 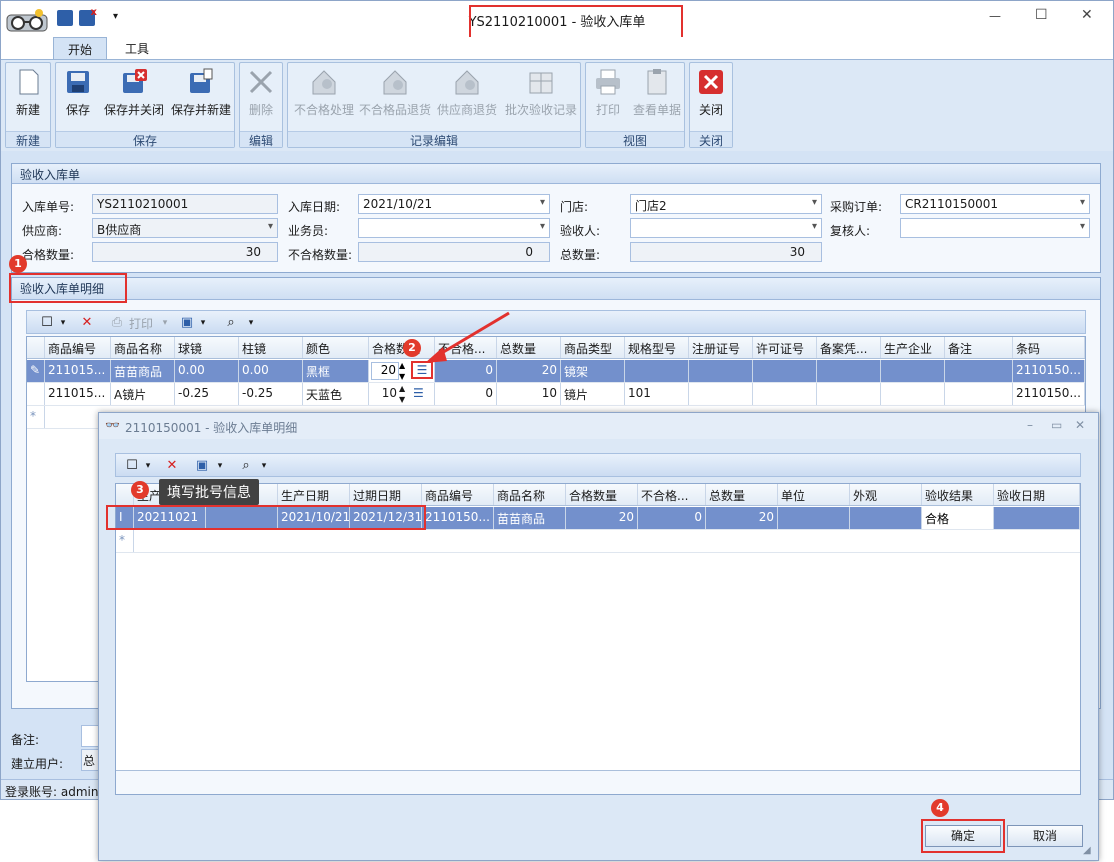 I want to click on col-header: 生产企业, so click(x=913, y=347).